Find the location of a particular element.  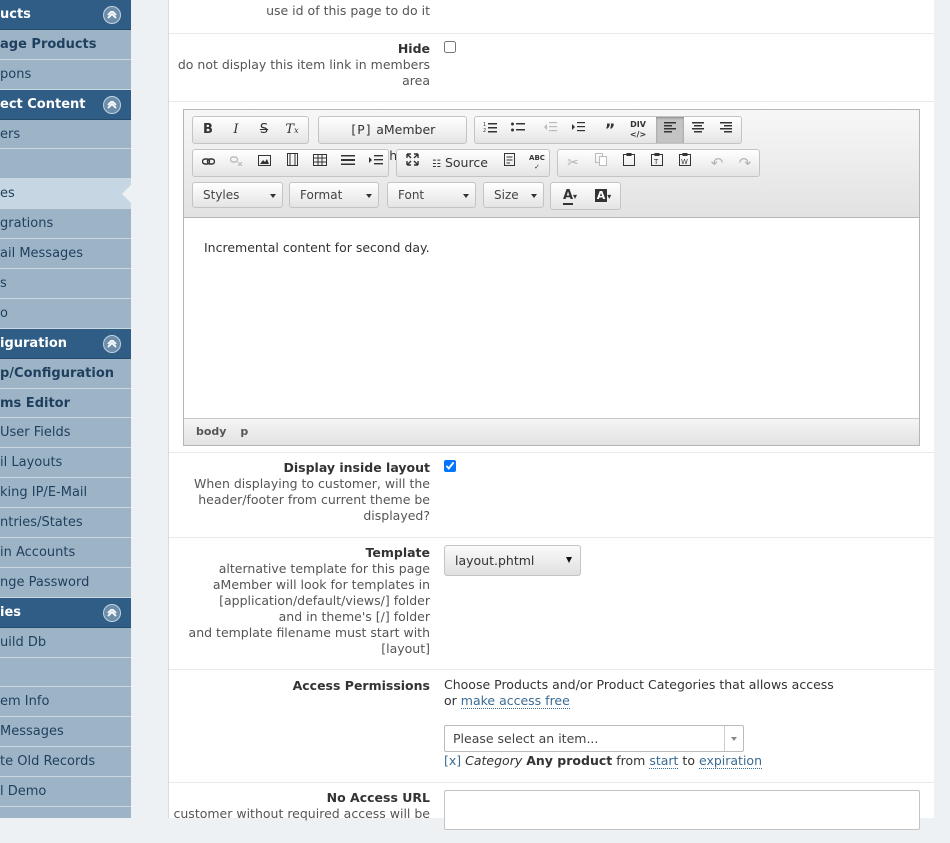

hide-label: Hide is located at coordinates (413, 48).